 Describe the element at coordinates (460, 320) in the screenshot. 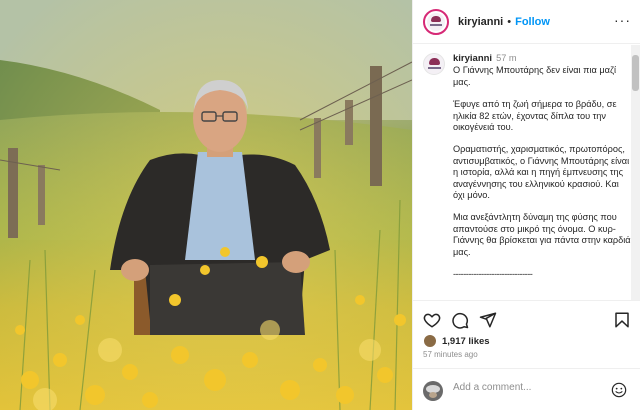

I see `comment-icon` at that location.